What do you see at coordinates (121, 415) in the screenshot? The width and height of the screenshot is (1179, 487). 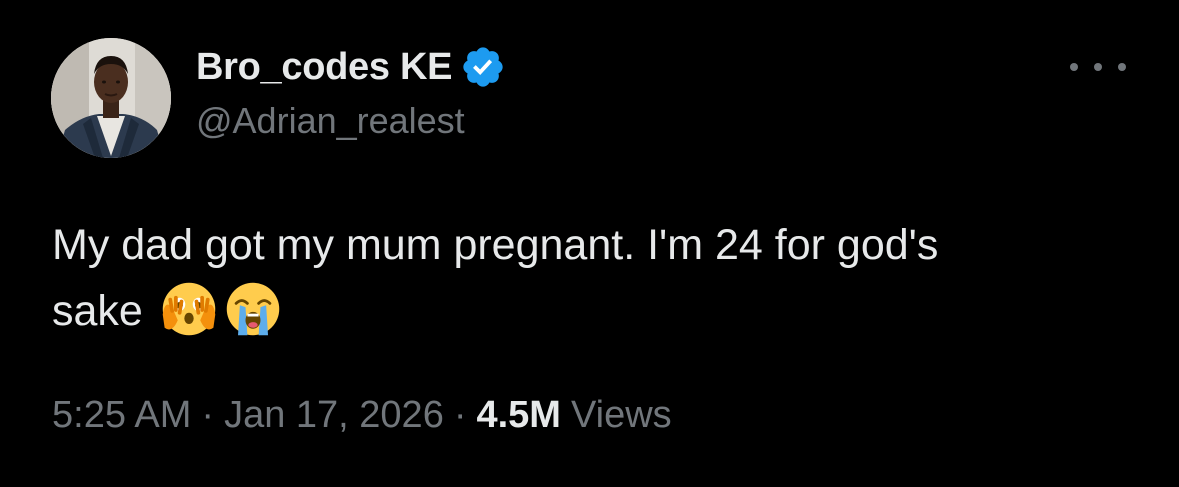 I see `tweet-time: 5:25 AM` at bounding box center [121, 415].